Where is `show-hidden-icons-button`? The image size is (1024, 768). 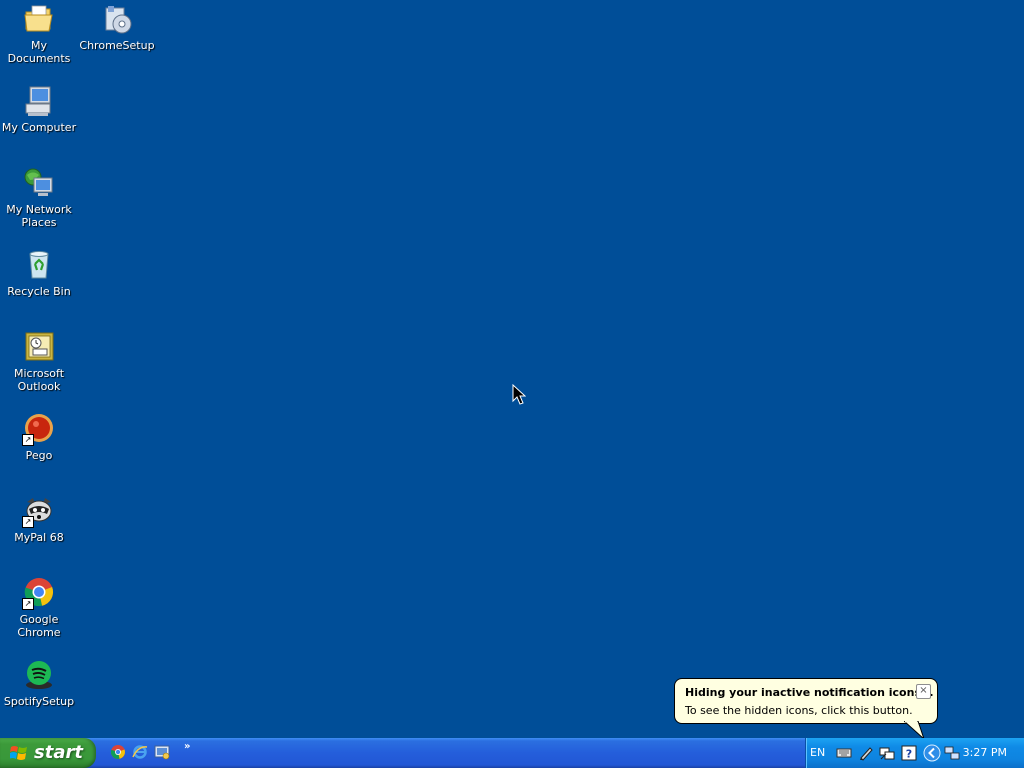
show-hidden-icons-button is located at coordinates (932, 753).